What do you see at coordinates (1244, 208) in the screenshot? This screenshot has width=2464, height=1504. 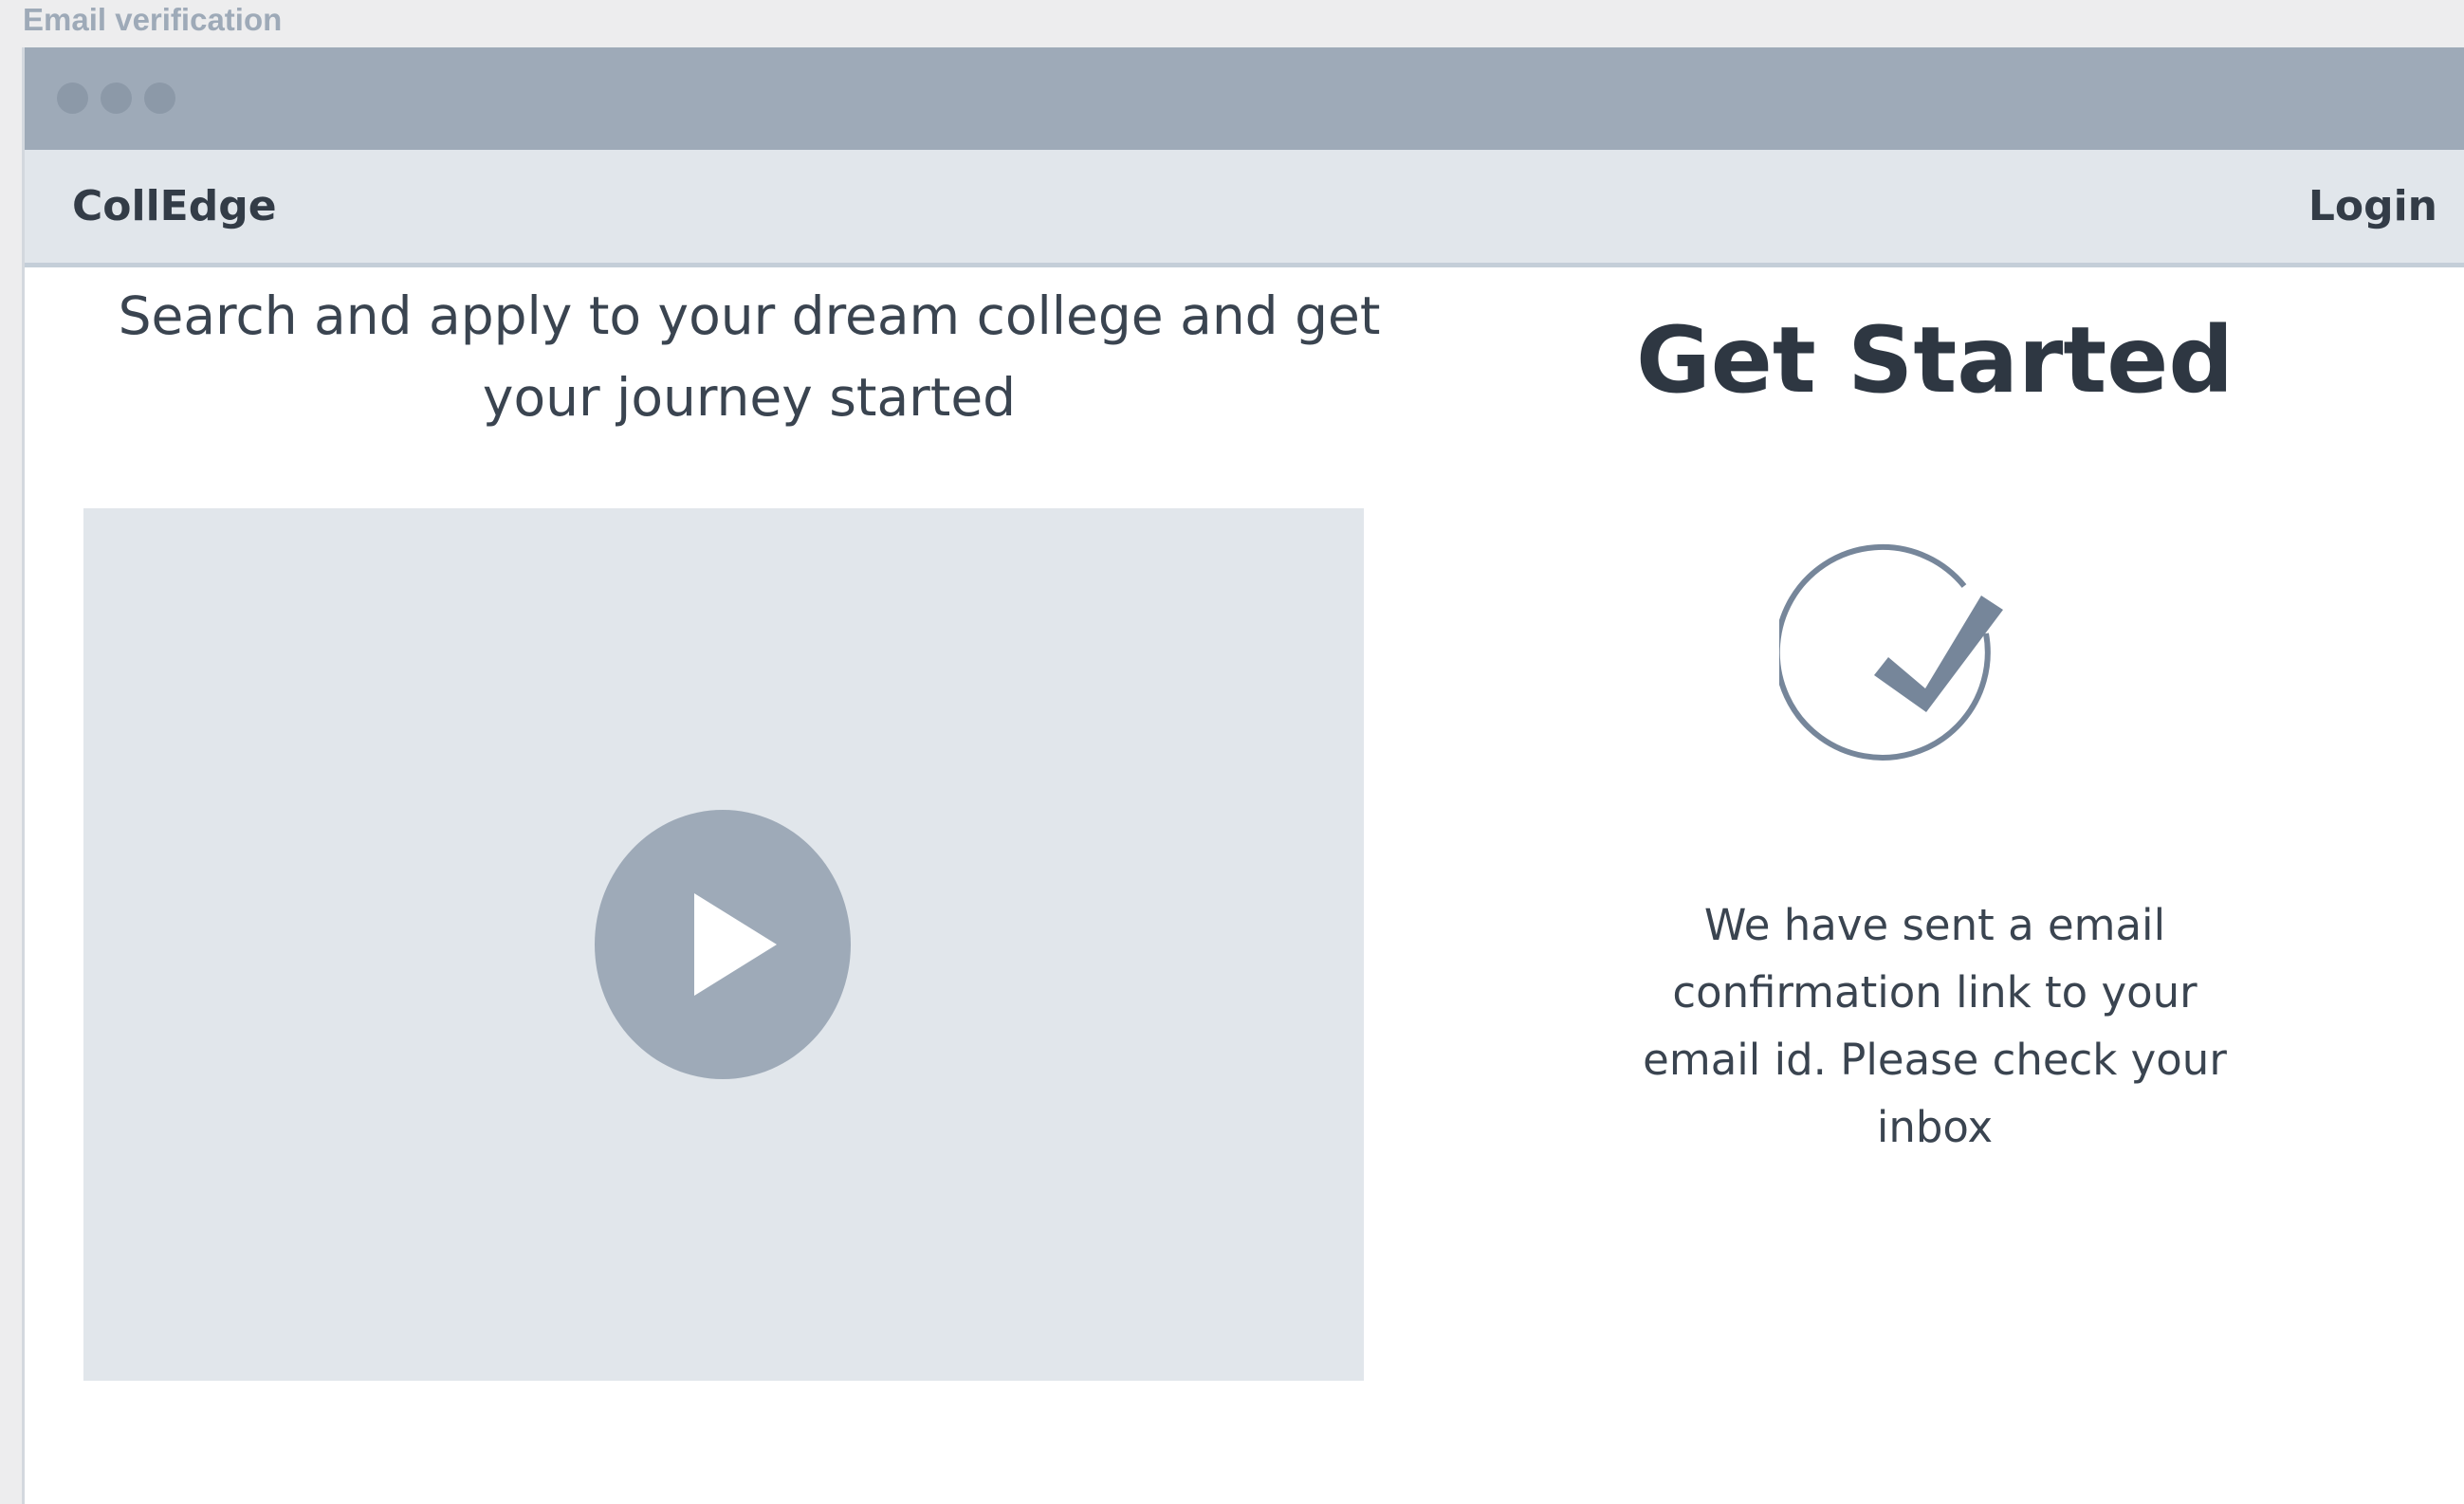 I see `top-navbar: CollEdge Login` at bounding box center [1244, 208].